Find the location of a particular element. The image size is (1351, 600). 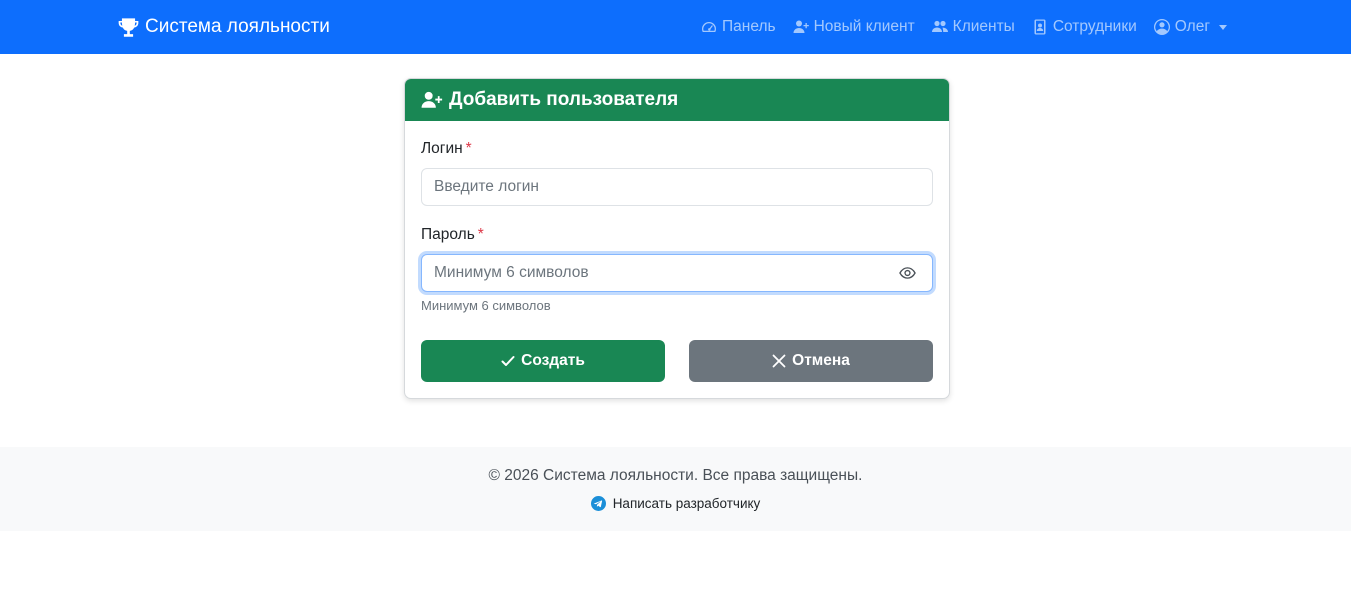

password-label: Пароль * is located at coordinates (452, 235).